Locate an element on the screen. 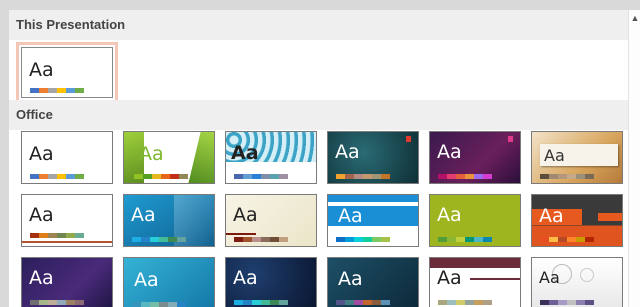  section-header-this-presentation: This Presentation is located at coordinates (318, 25).